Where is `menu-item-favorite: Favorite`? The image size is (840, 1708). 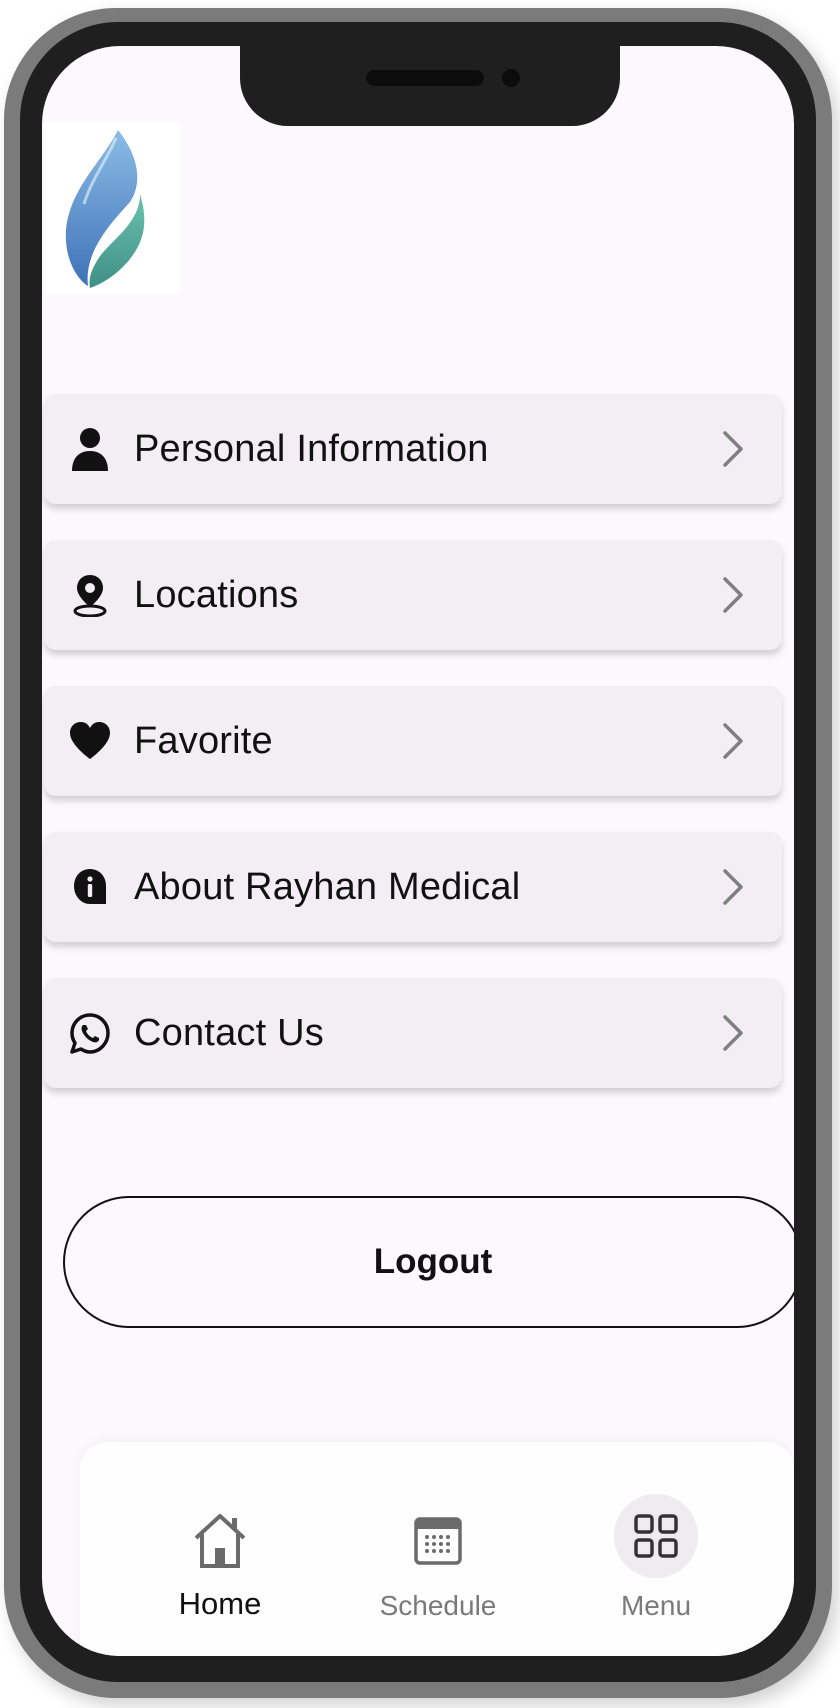
menu-item-favorite: Favorite is located at coordinates (413, 741).